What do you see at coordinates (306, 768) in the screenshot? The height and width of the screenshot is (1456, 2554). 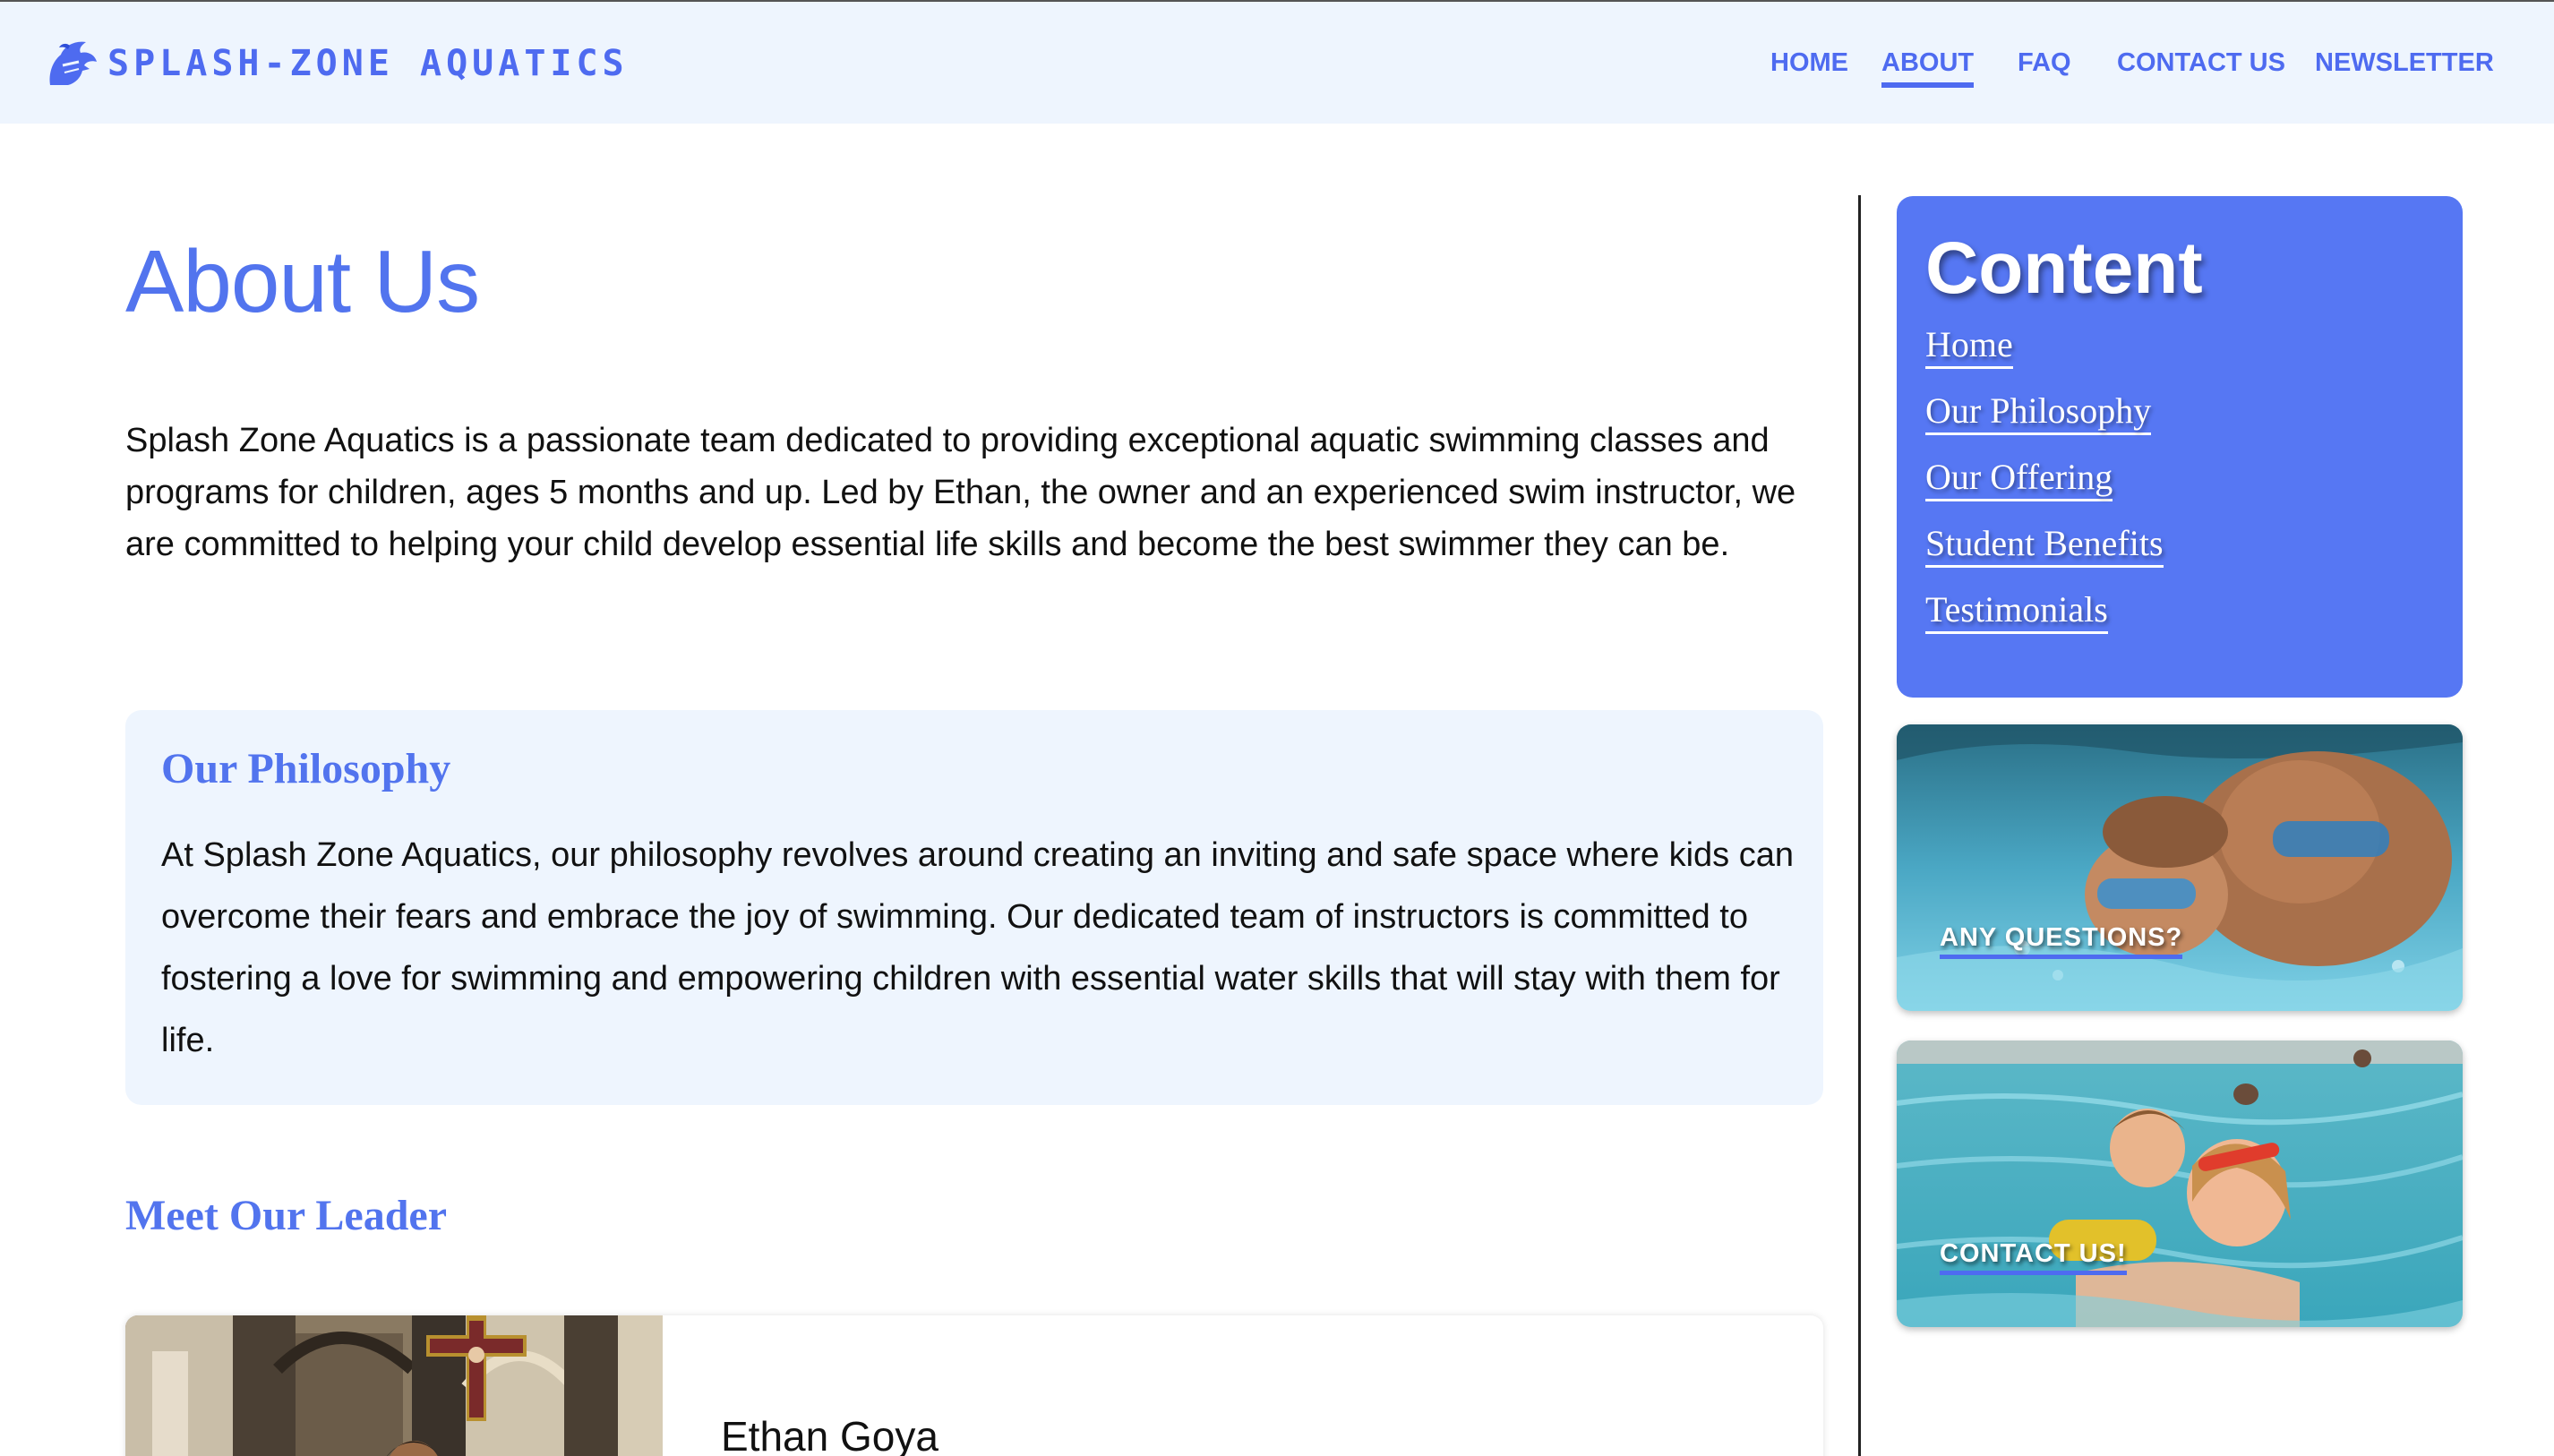 I see `philosophy-heading: Our Philosophy` at bounding box center [306, 768].